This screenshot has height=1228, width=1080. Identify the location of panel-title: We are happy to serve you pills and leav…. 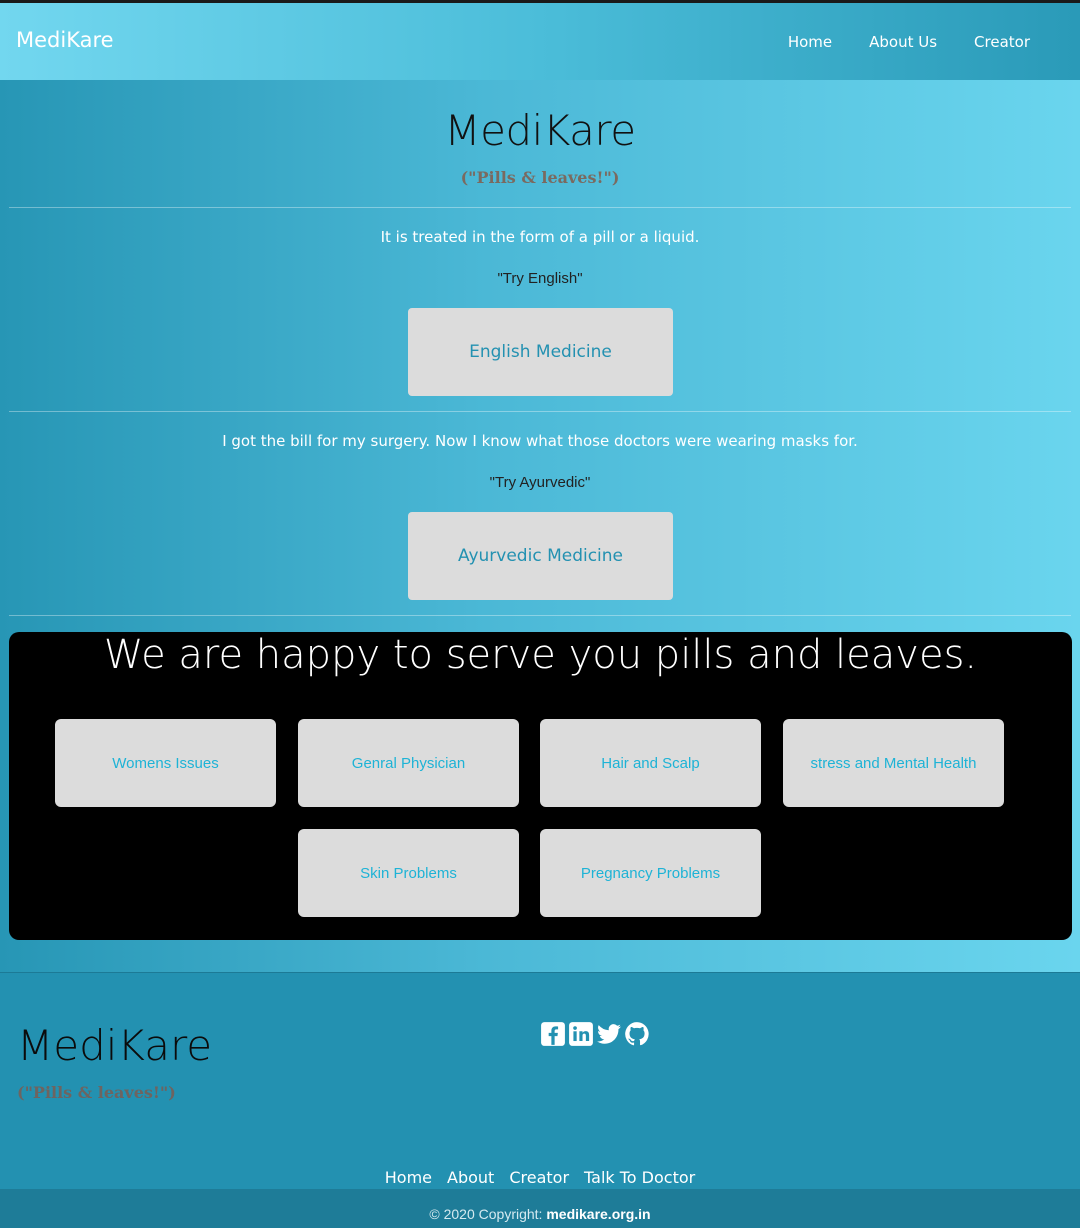
(540, 655).